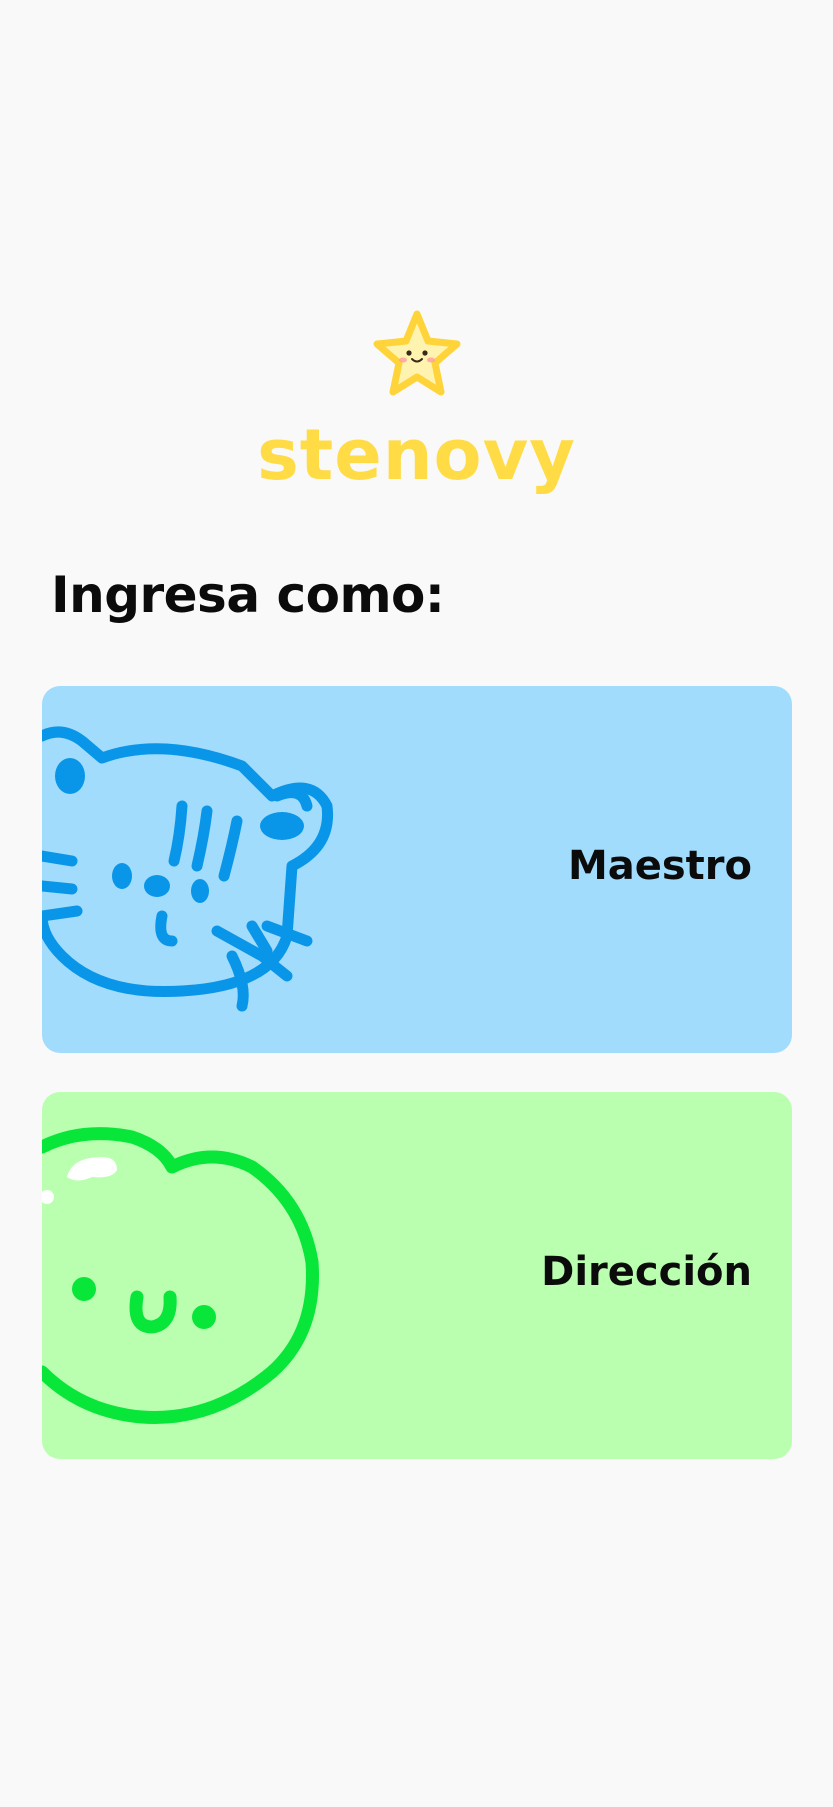 The image size is (833, 1807). I want to click on logo, so click(416, 356).